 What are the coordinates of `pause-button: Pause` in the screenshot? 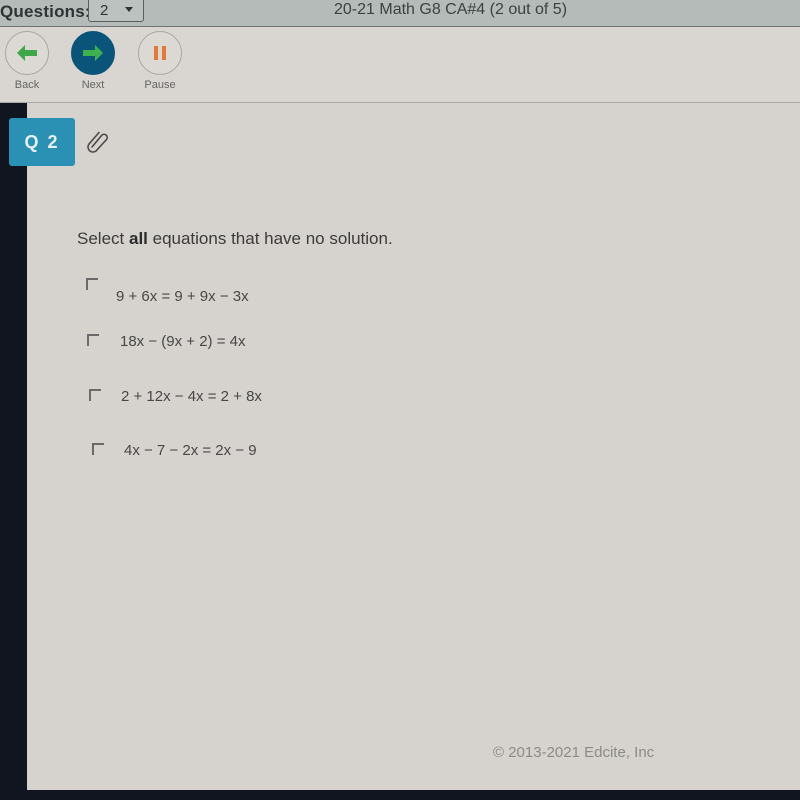 It's located at (160, 61).